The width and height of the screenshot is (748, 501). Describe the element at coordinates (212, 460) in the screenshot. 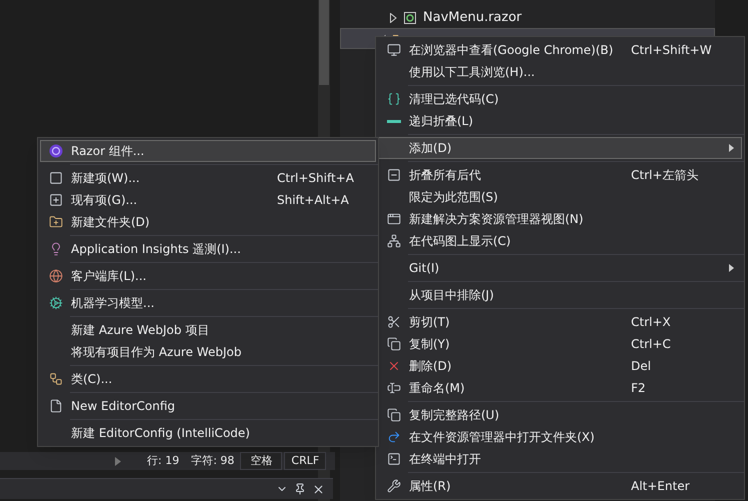

I see `char-number: 字符: 98` at that location.